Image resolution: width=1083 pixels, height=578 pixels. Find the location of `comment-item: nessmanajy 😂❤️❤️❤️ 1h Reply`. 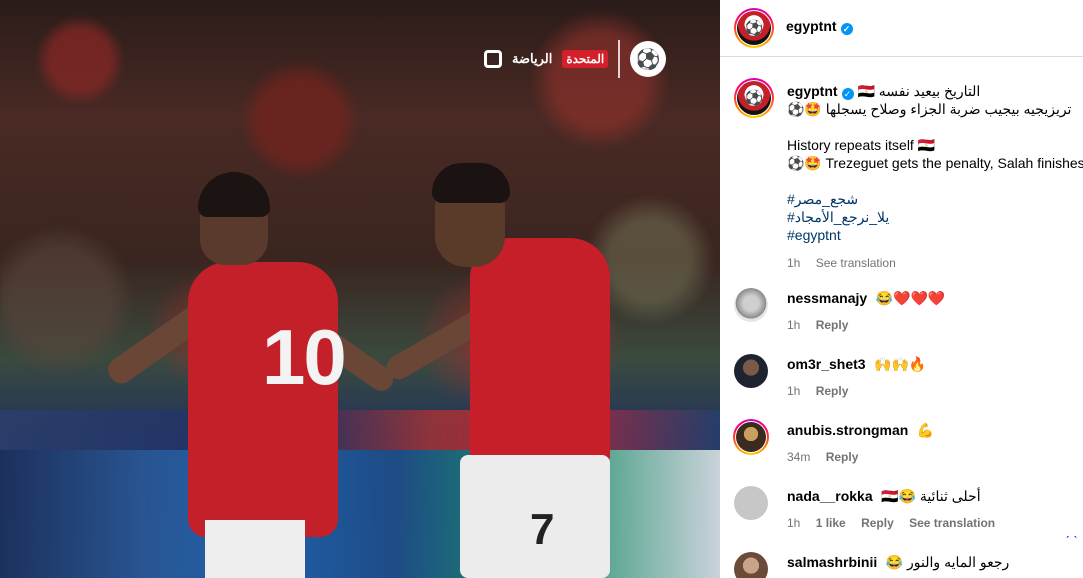

comment-item: nessmanajy 😂❤️❤️❤️ 1h Reply is located at coordinates (908, 313).